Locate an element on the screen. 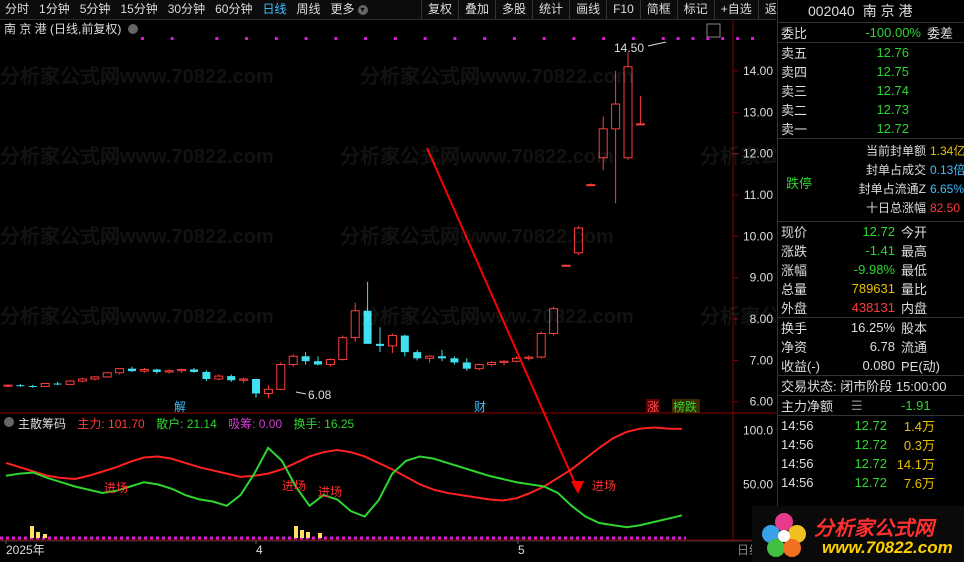  seal-row: 封单占流通Z 6.65% is located at coordinates (911, 188).